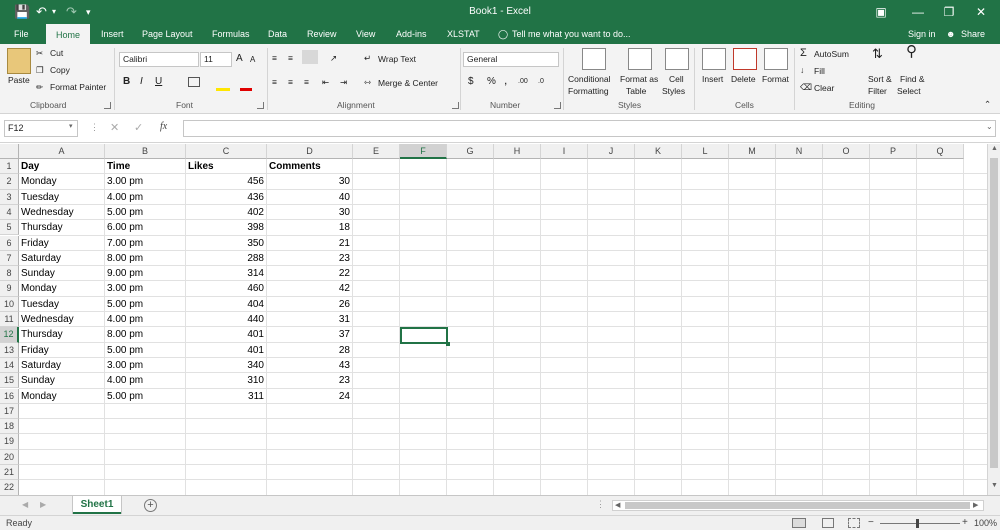 This screenshot has width=1000, height=530. Describe the element at coordinates (676, 79) in the screenshot. I see `cell-styles-button: Cell` at that location.